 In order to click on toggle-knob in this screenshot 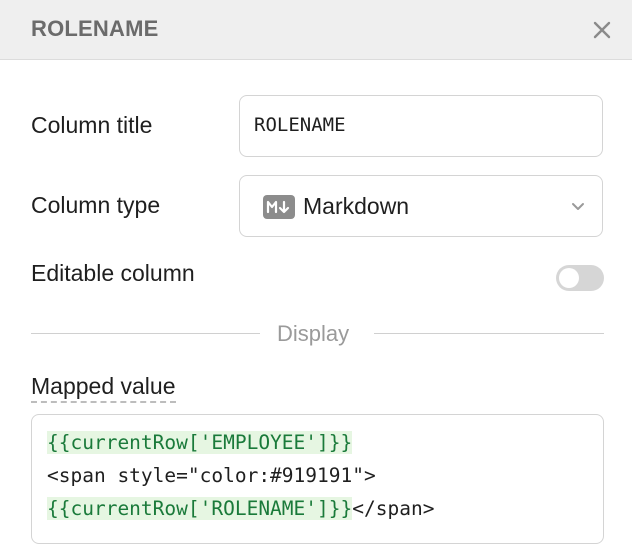, I will do `click(569, 278)`.